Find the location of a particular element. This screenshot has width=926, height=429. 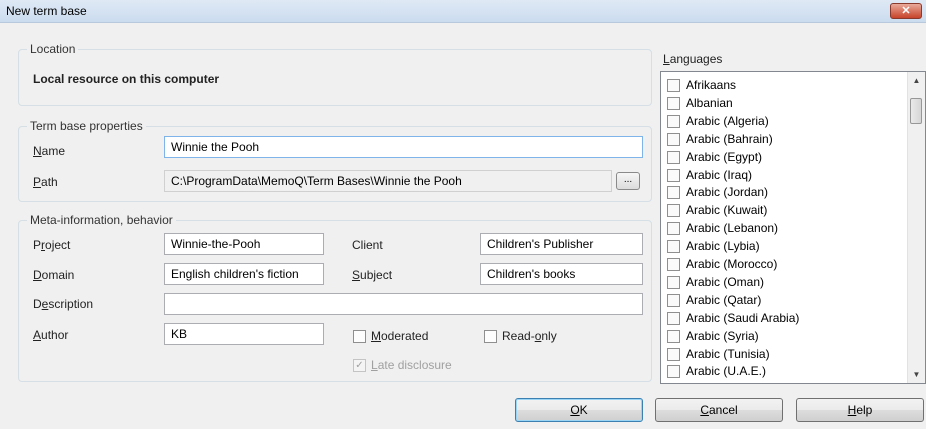

location-value: Local resource on this computer is located at coordinates (126, 79).